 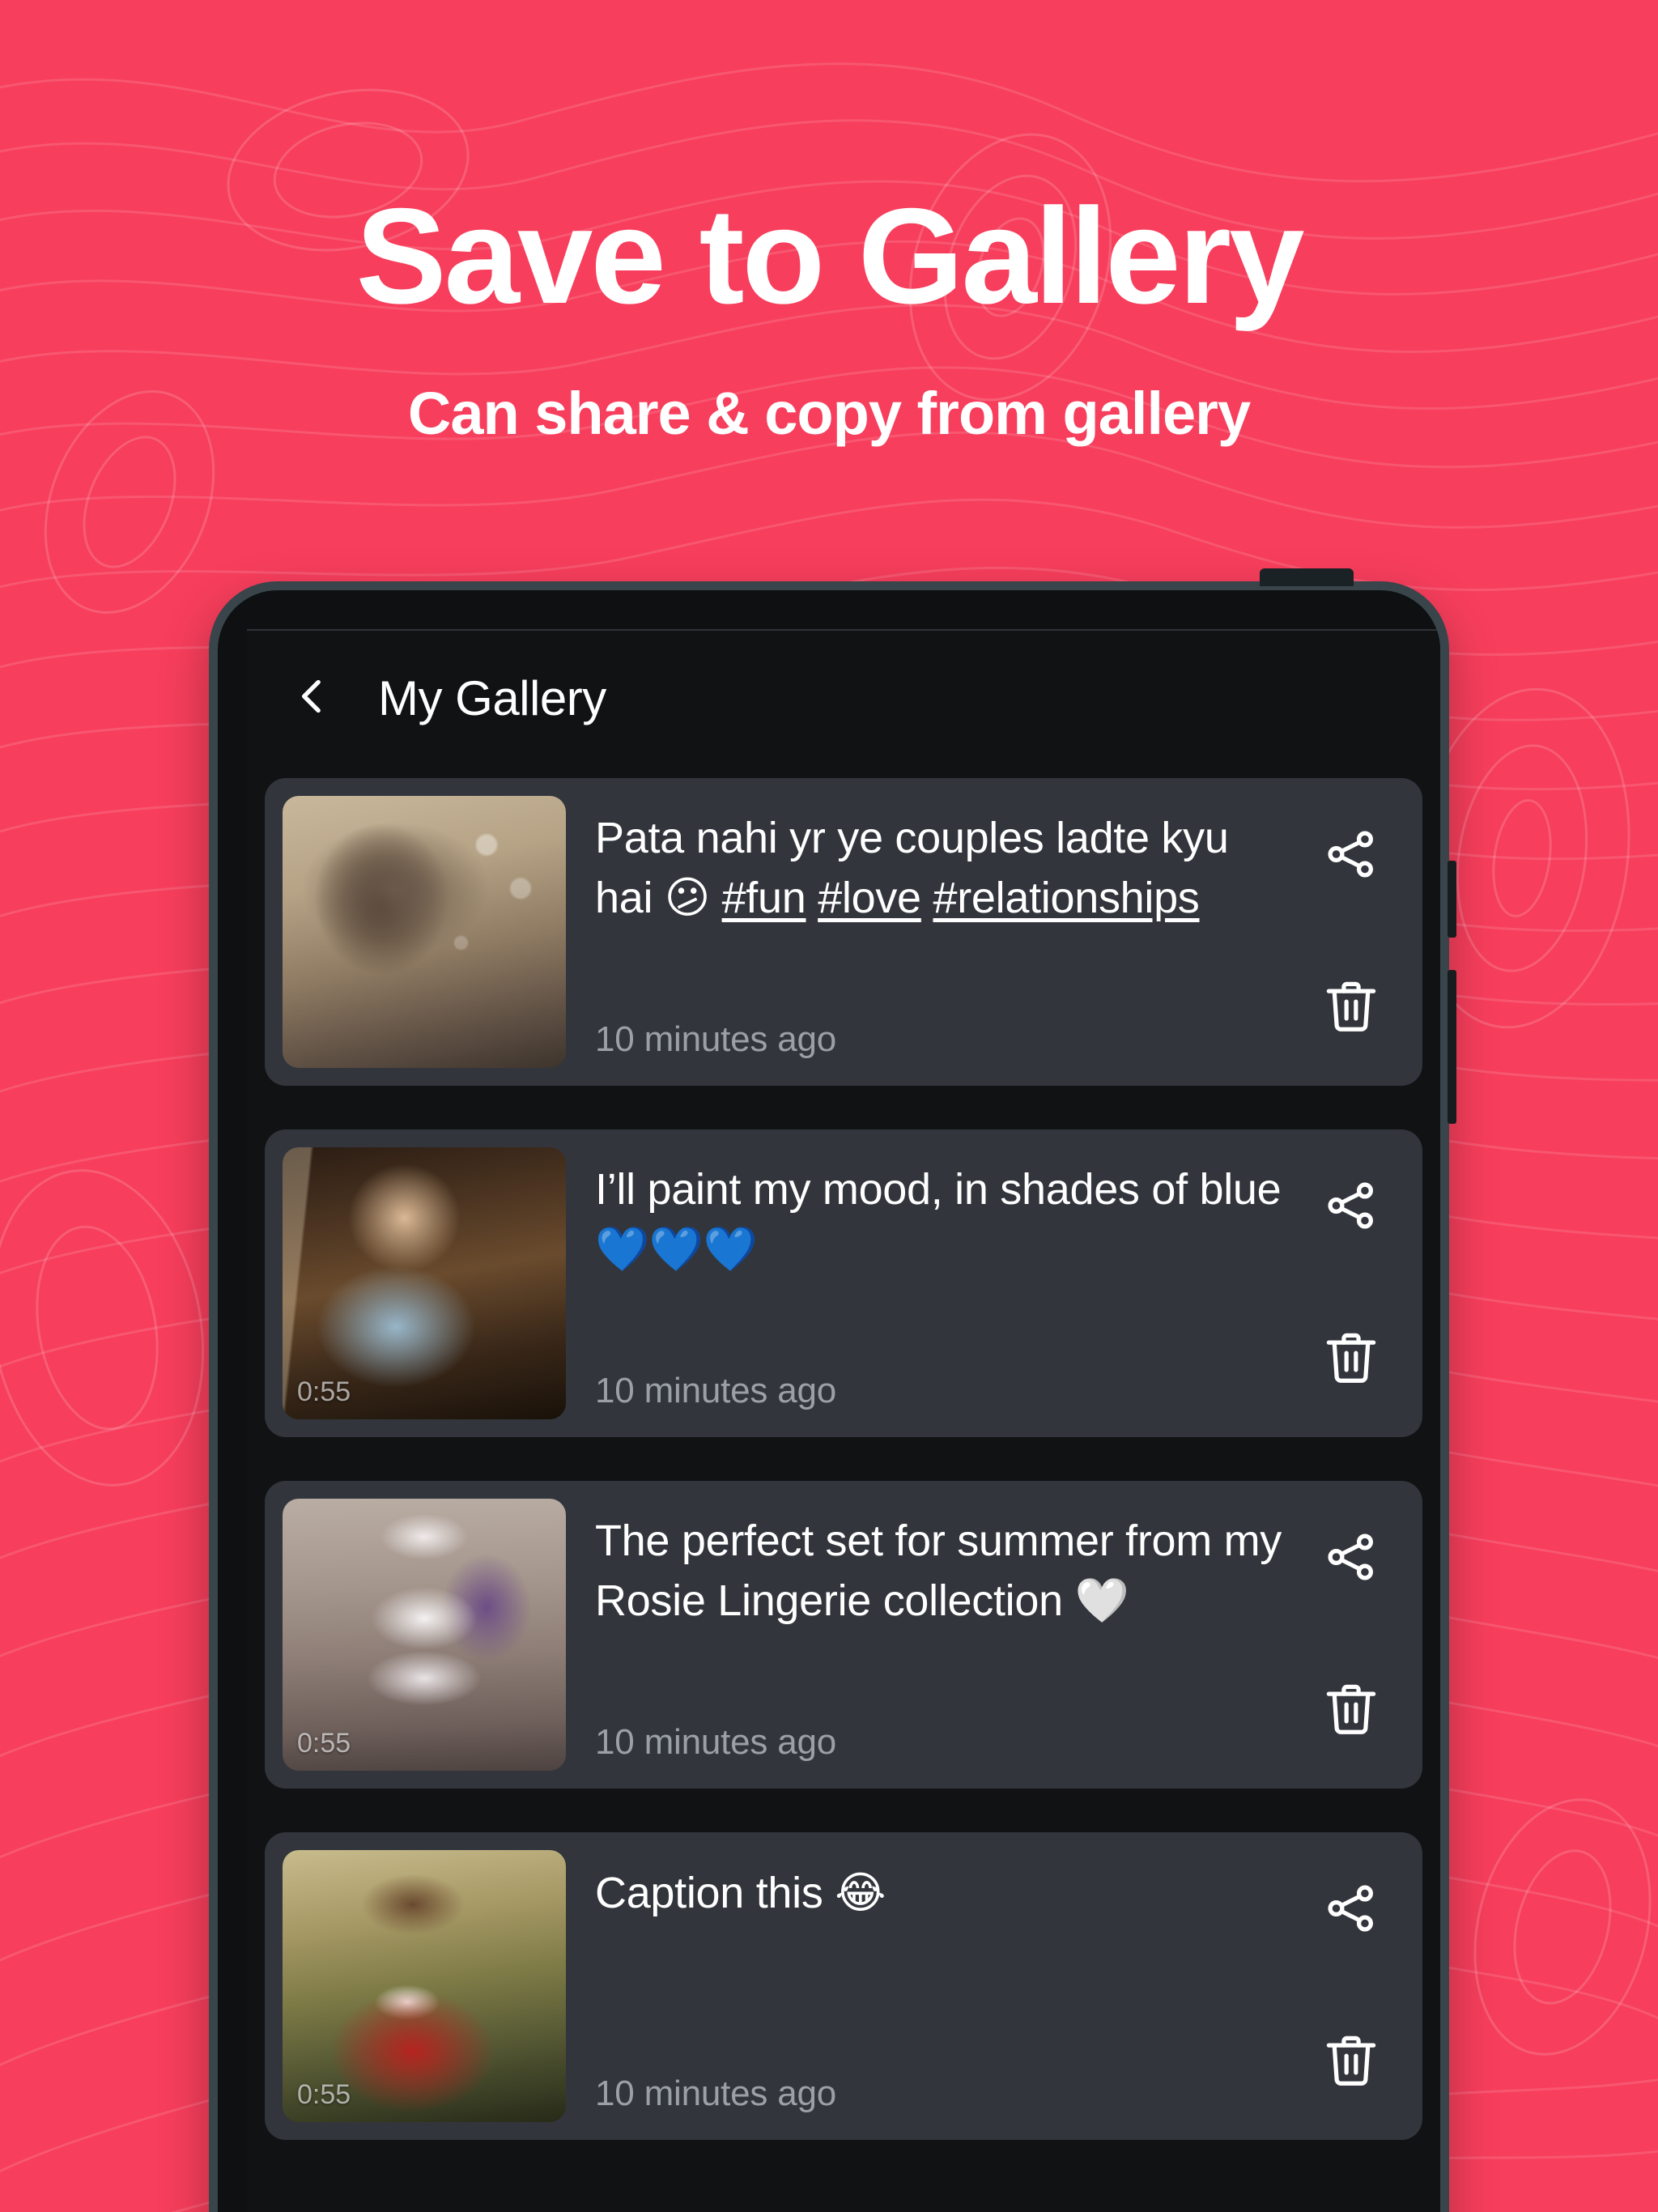 I want to click on gallery-card: 0:55 Caption this 😂 10 minutes ago, so click(x=843, y=1986).